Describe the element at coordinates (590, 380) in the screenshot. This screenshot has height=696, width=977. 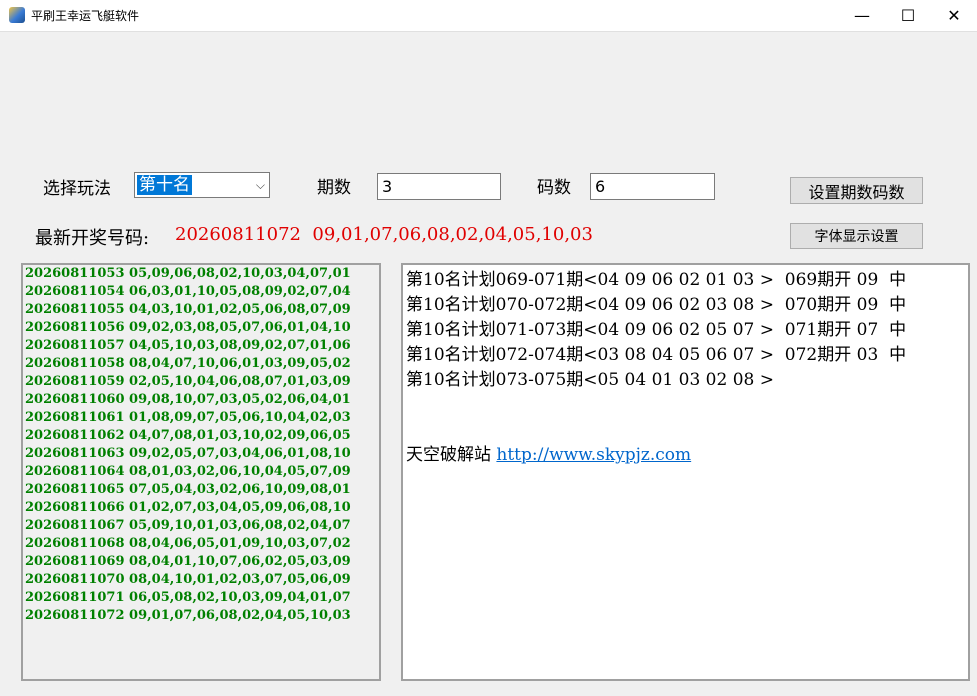
I see `plan-row: 第10名计划073-075期<05 04 01 03 02 08 >` at that location.